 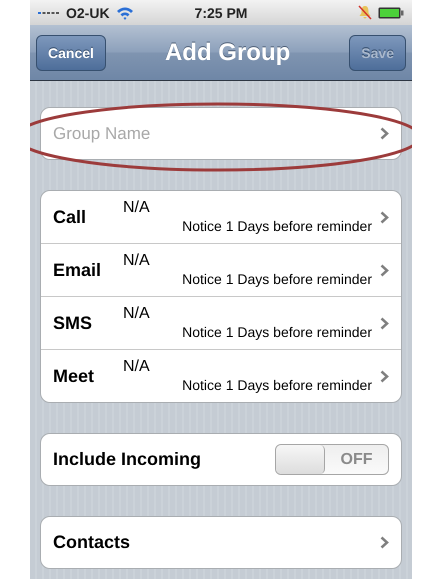 What do you see at coordinates (221, 542) in the screenshot?
I see `contacts-row: Contacts` at bounding box center [221, 542].